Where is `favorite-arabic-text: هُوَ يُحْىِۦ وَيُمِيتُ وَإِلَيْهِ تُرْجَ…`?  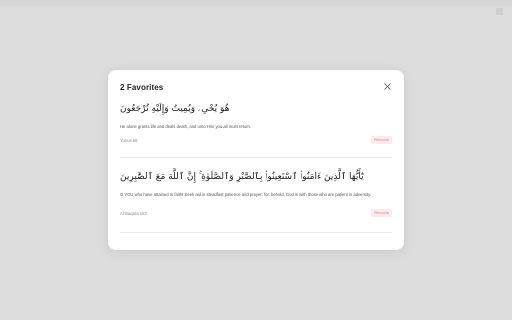 favorite-arabic-text: هُوَ يُحْىِۦ وَيُمِيتُ وَإِلَيْهِ تُرْجَ… is located at coordinates (175, 109).